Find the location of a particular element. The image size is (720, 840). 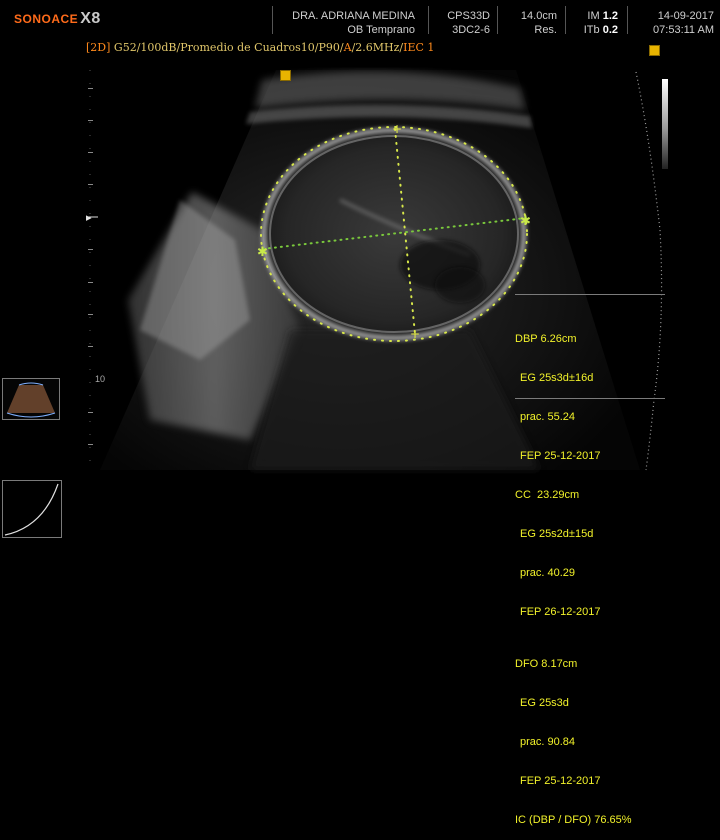

dfo-fep: FEP 25-12-2017 is located at coordinates (560, 781).